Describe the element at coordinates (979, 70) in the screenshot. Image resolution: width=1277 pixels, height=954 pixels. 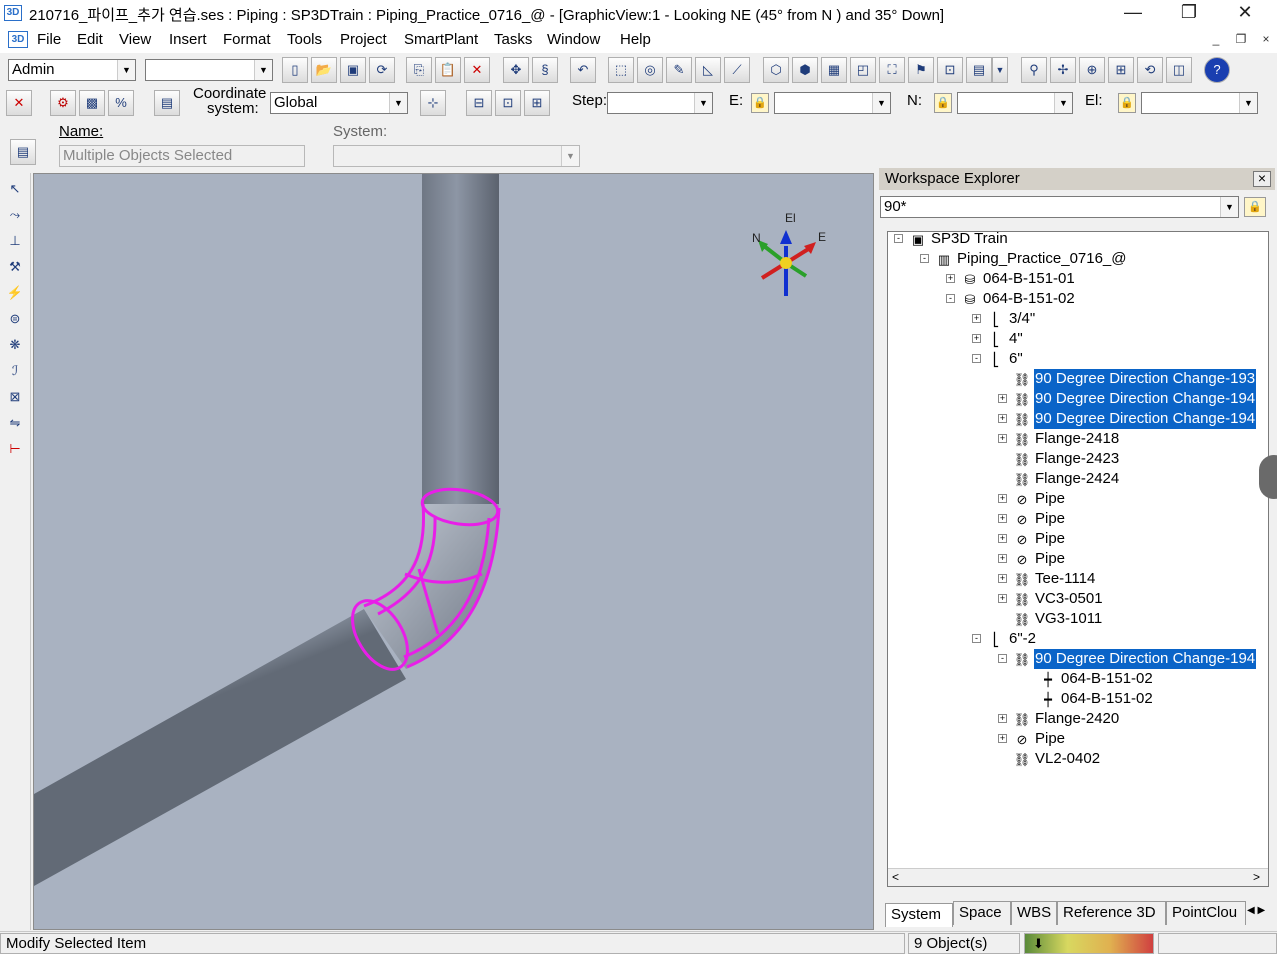
I see `render-icon: ▤` at that location.